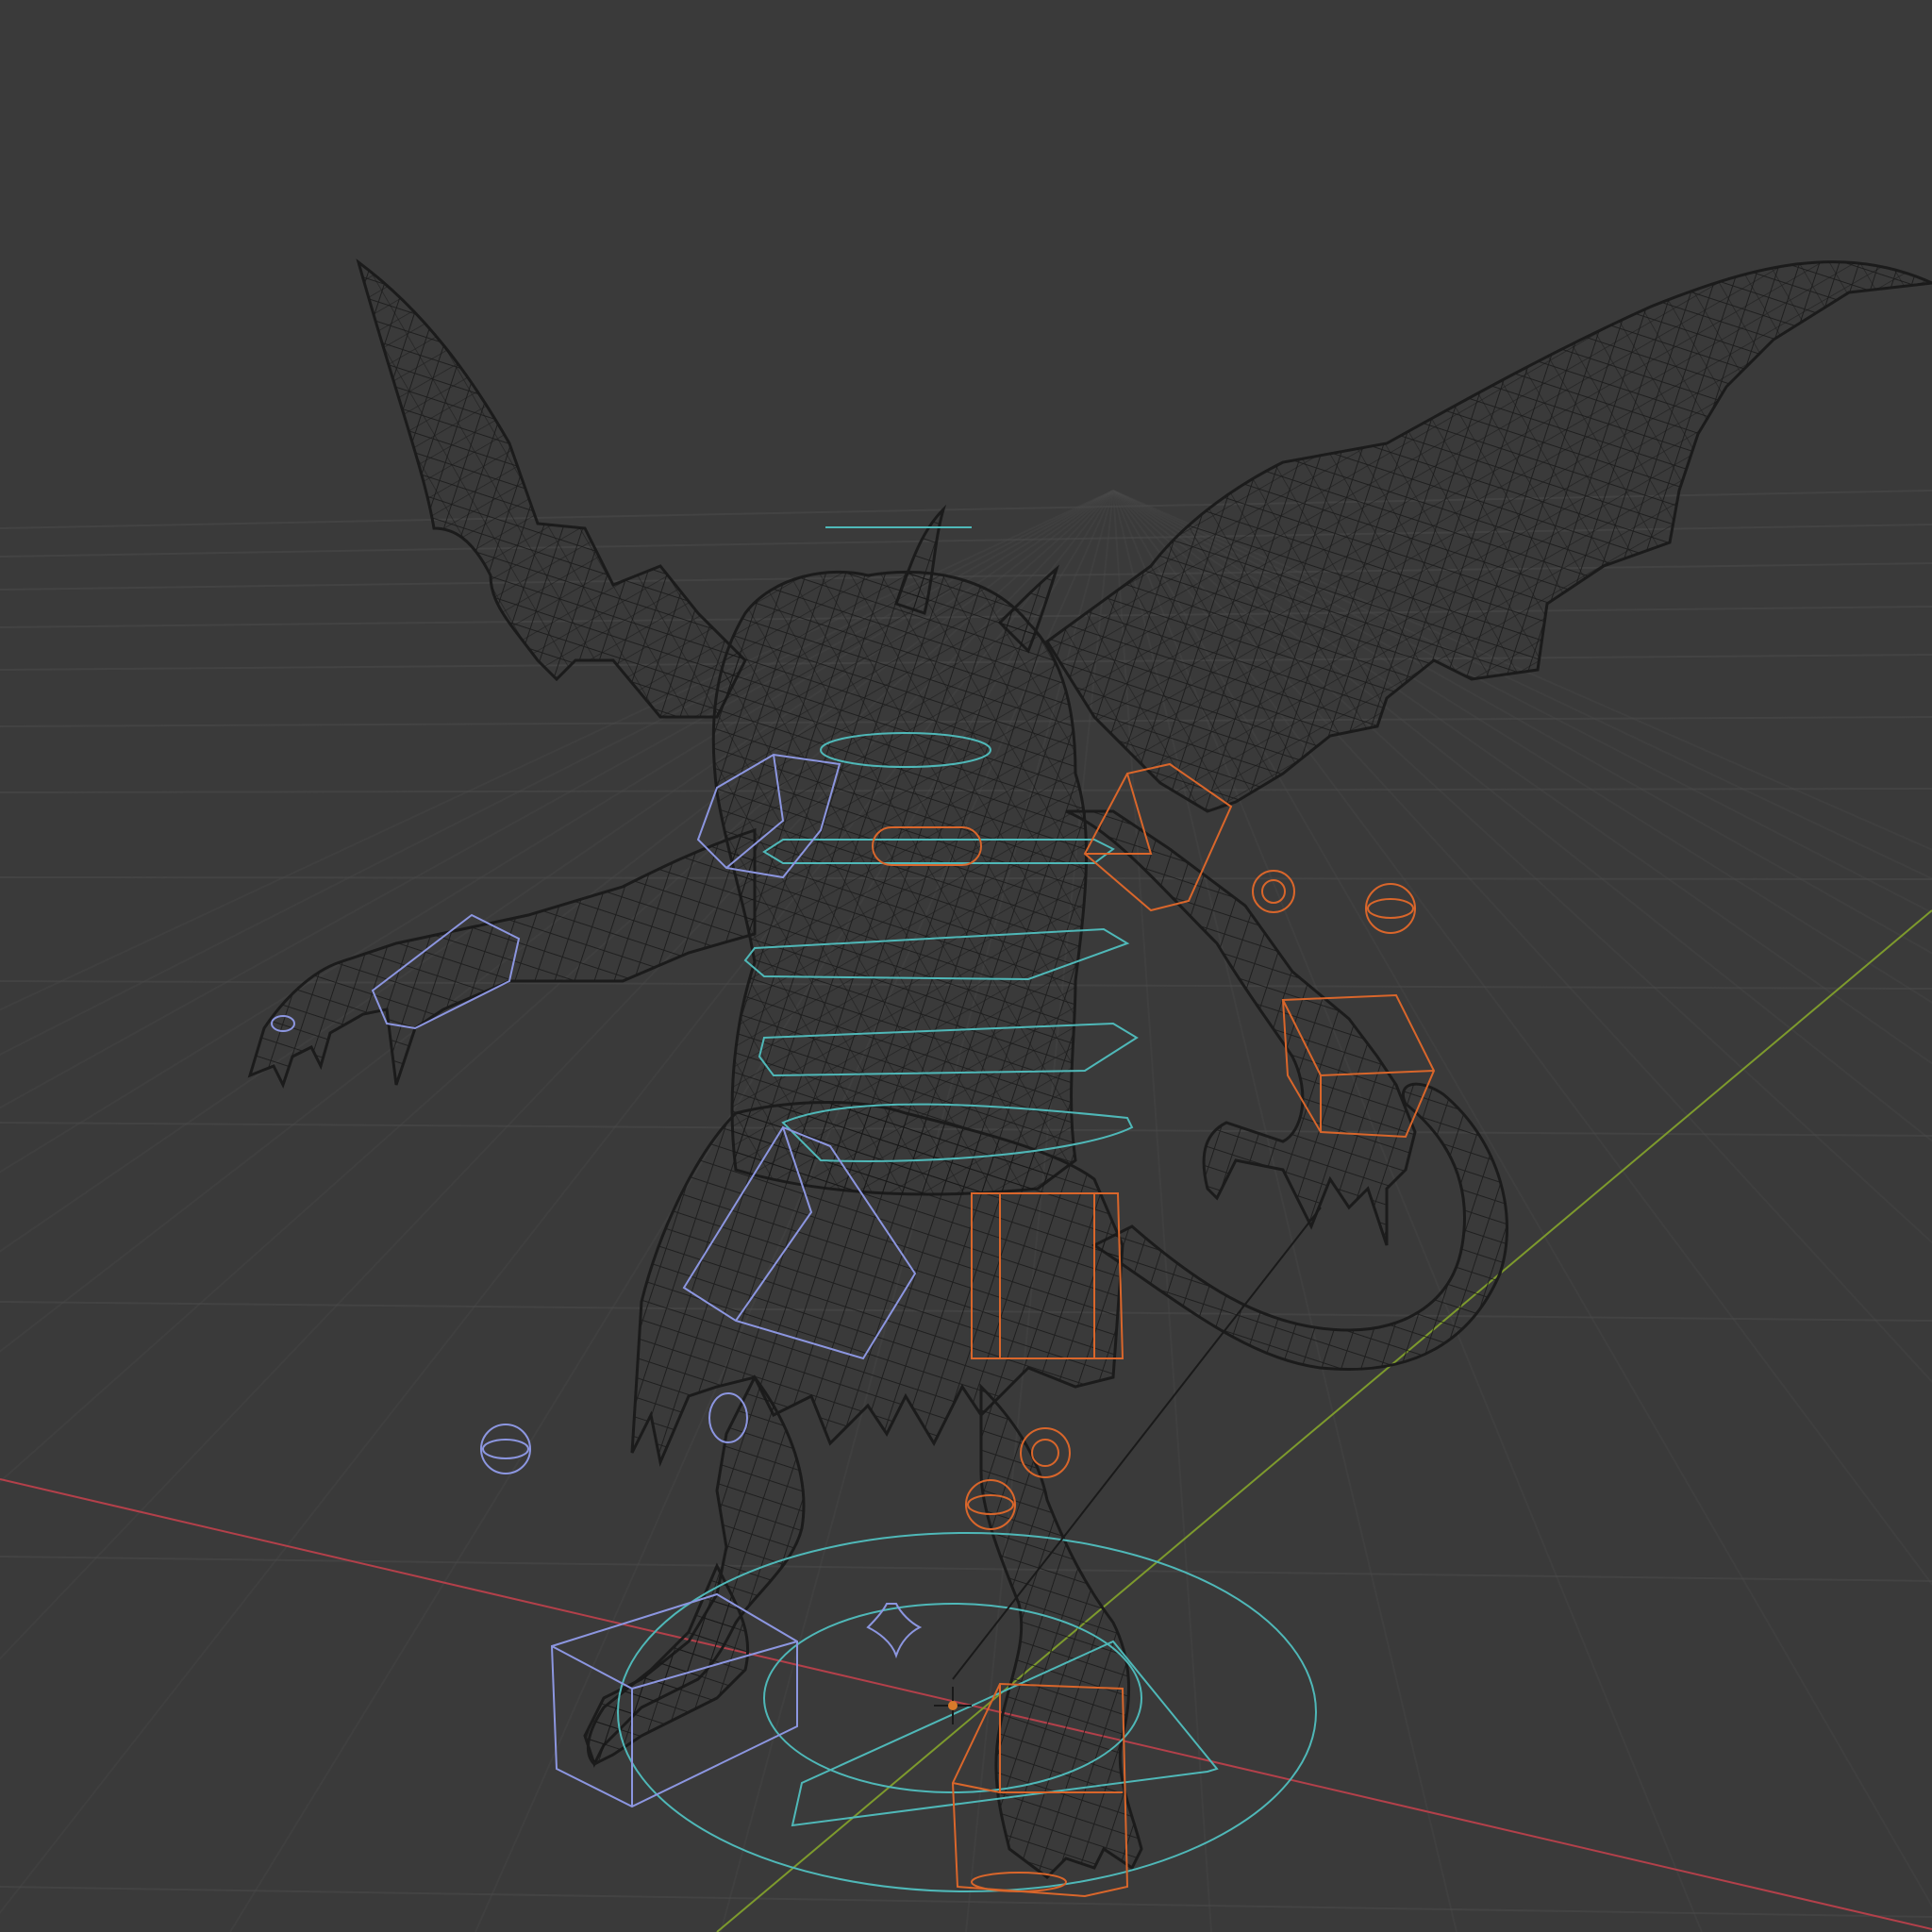 This screenshot has height=1932, width=1932. What do you see at coordinates (877, 1284) in the screenshot?
I see `loincloth` at bounding box center [877, 1284].